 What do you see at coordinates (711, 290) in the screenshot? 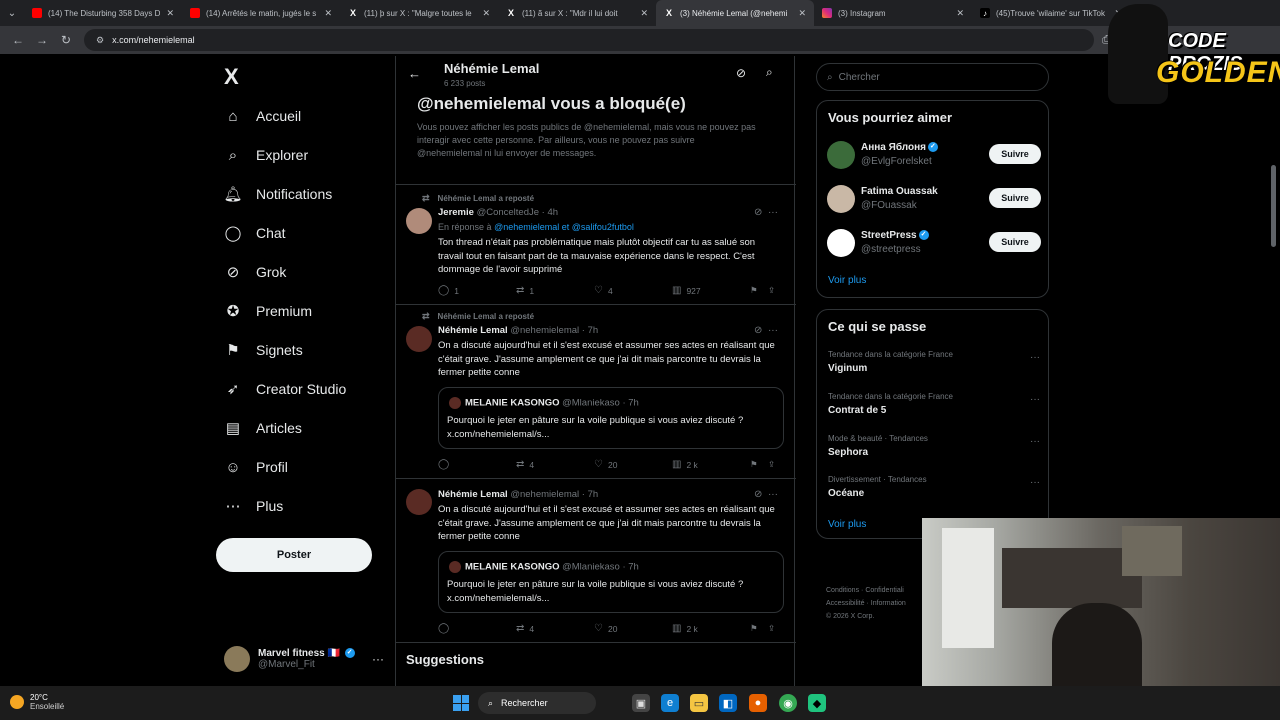
I see `views-button: ▥ 927` at bounding box center [711, 290].